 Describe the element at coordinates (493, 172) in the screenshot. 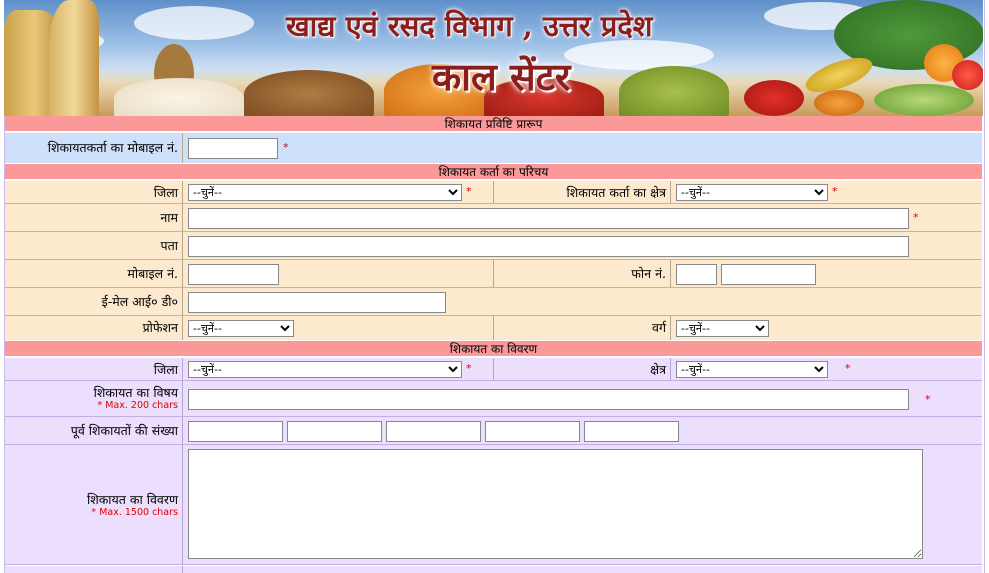

I see `section-header-complainant-intro: शिकायत कर्ता का परिचय` at that location.